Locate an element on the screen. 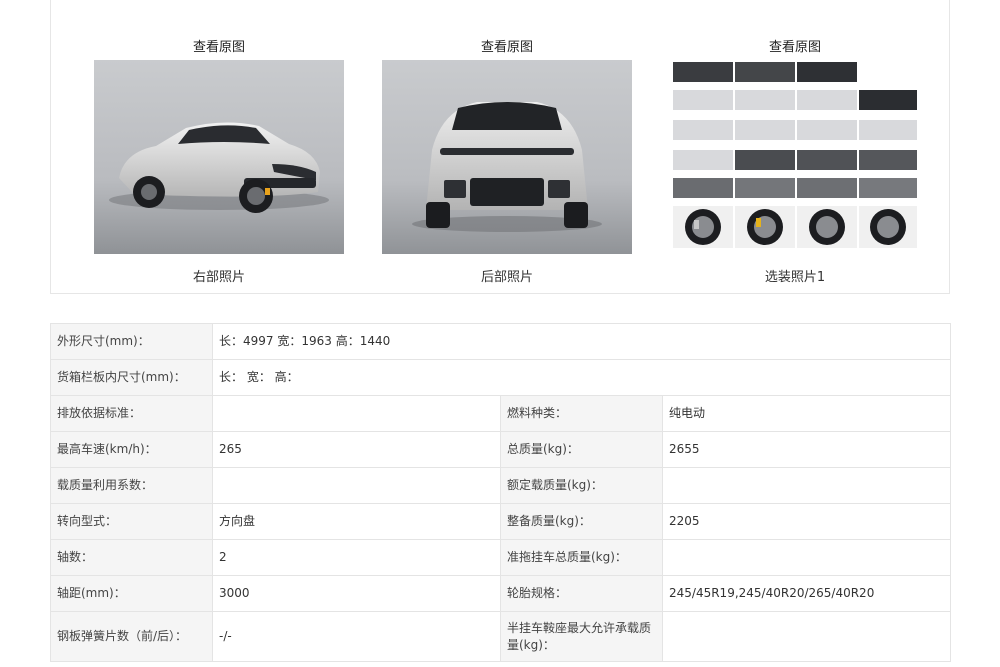 This screenshot has width=1000, height=667. table-row: 轴数： 2 准拖挂车总质量(kg)： is located at coordinates (501, 557).